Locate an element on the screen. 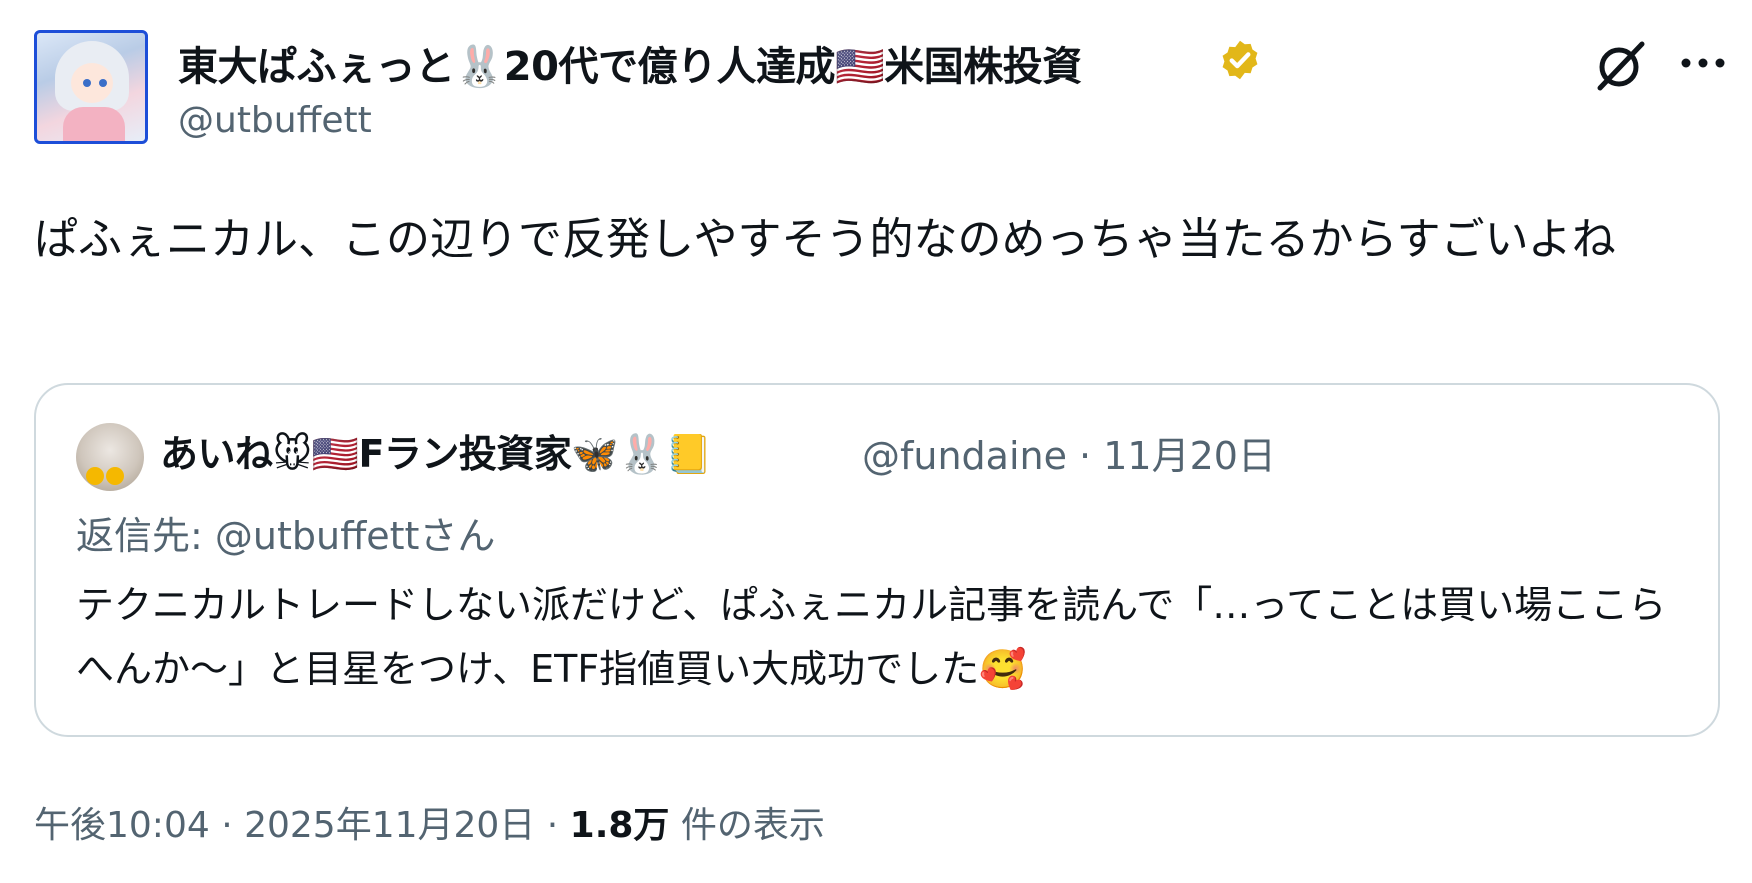 This screenshot has height=883, width=1752. avatar-eye-left is located at coordinates (87, 83).